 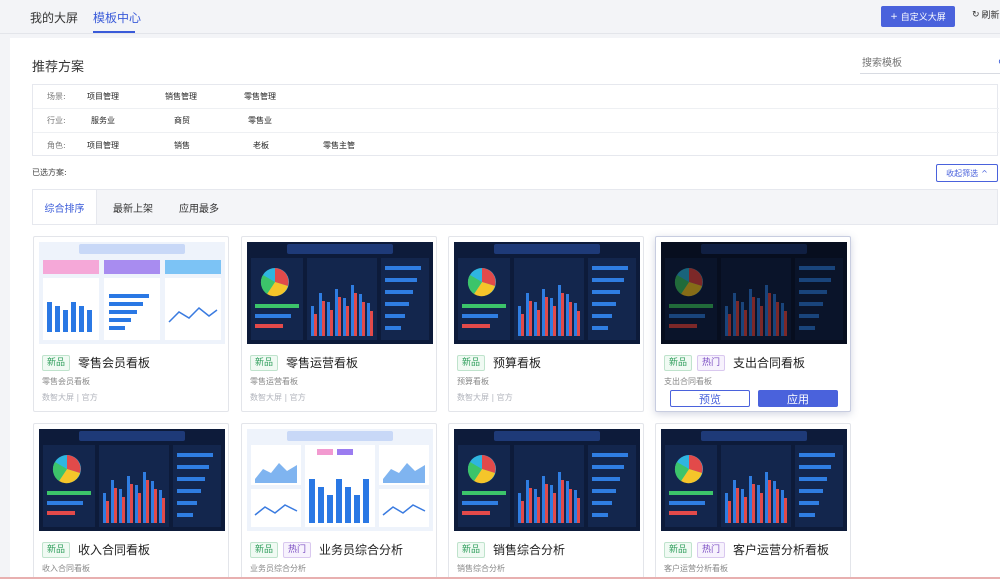 I want to click on card-tags: 新品 热门 客户运营分析看板, so click(x=746, y=549).